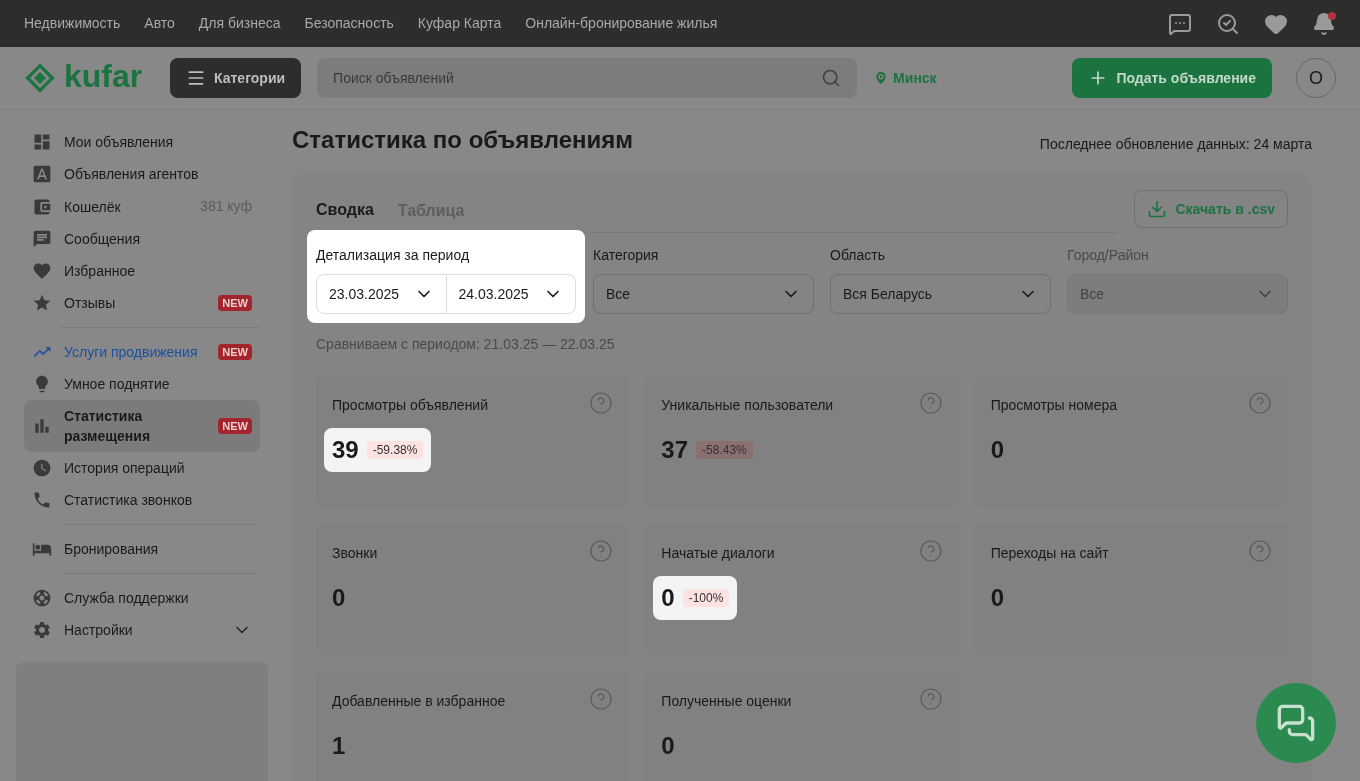 The width and height of the screenshot is (1360, 781). I want to click on top-nav-link: Недвижимость, so click(72, 23).